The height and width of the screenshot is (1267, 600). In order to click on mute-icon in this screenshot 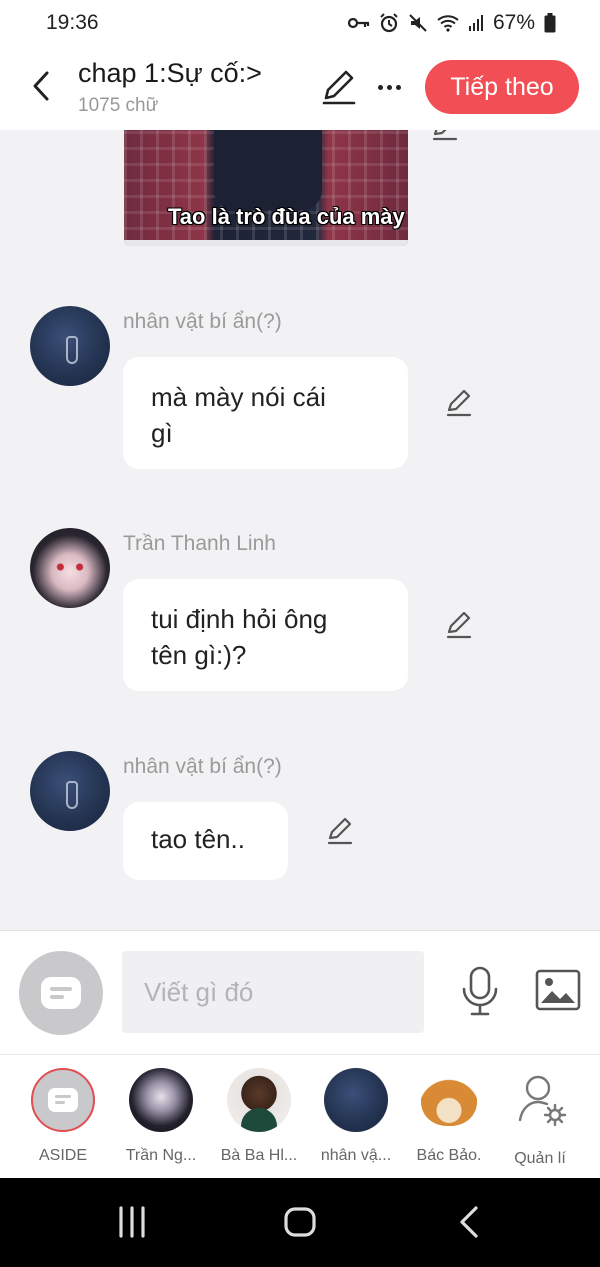, I will do `click(418, 23)`.